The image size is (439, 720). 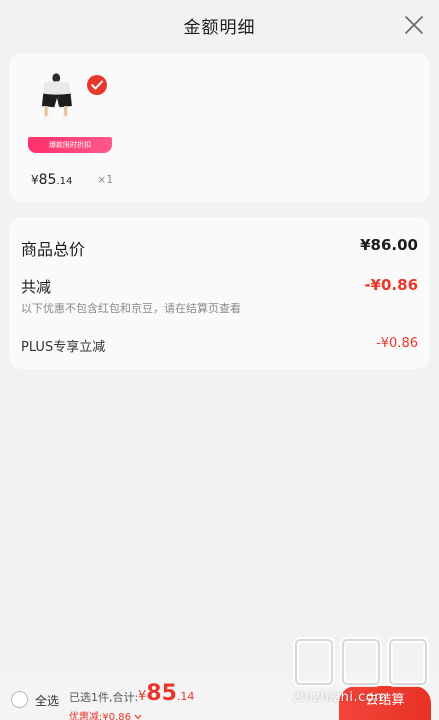 What do you see at coordinates (219, 345) in the screenshot?
I see `plus-discount-row: PLUS专享立减 -¥0.86` at bounding box center [219, 345].